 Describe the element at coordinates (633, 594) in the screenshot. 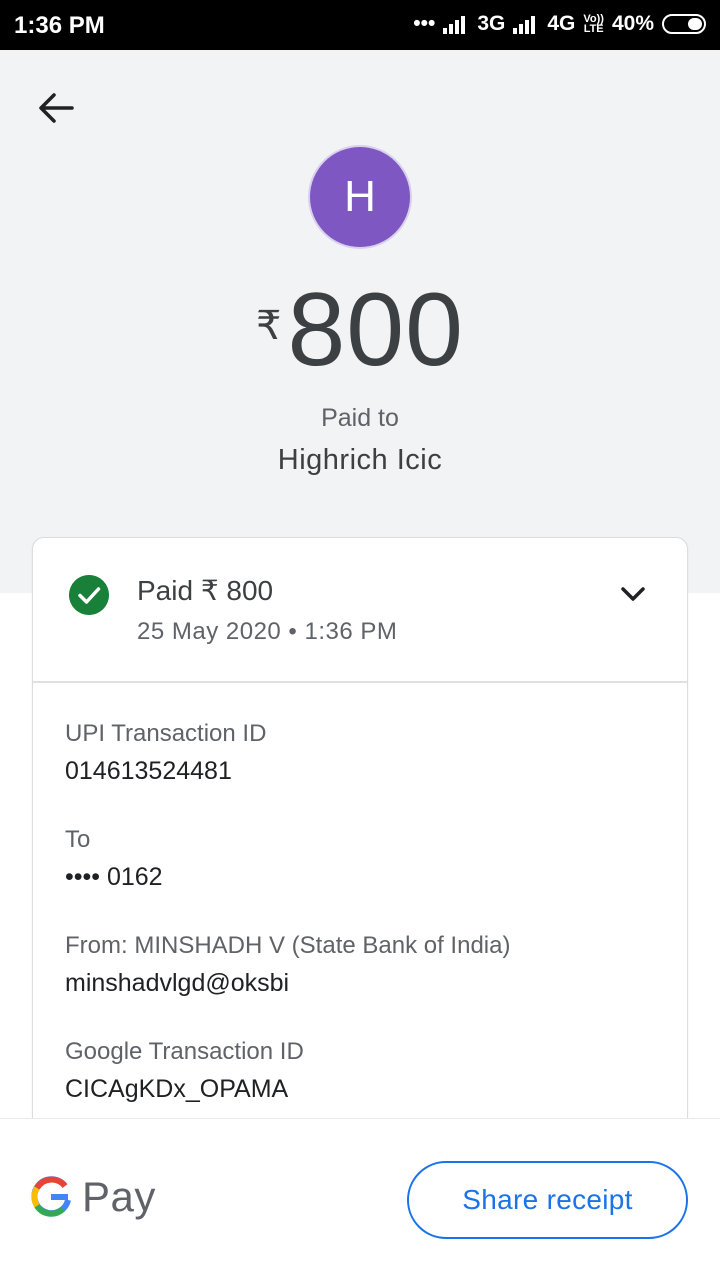

I see `chevron-down-icon` at that location.